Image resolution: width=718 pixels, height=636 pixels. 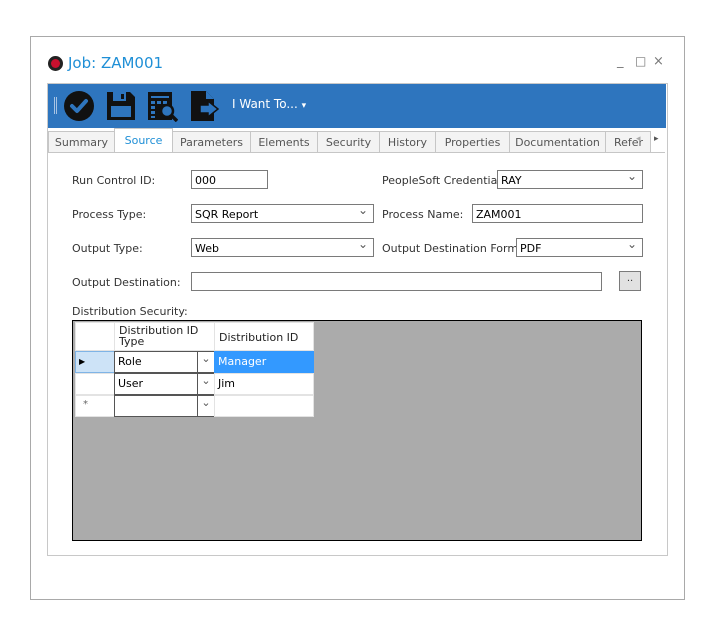 I want to click on process-type-label: Process Type:, so click(x=109, y=214).